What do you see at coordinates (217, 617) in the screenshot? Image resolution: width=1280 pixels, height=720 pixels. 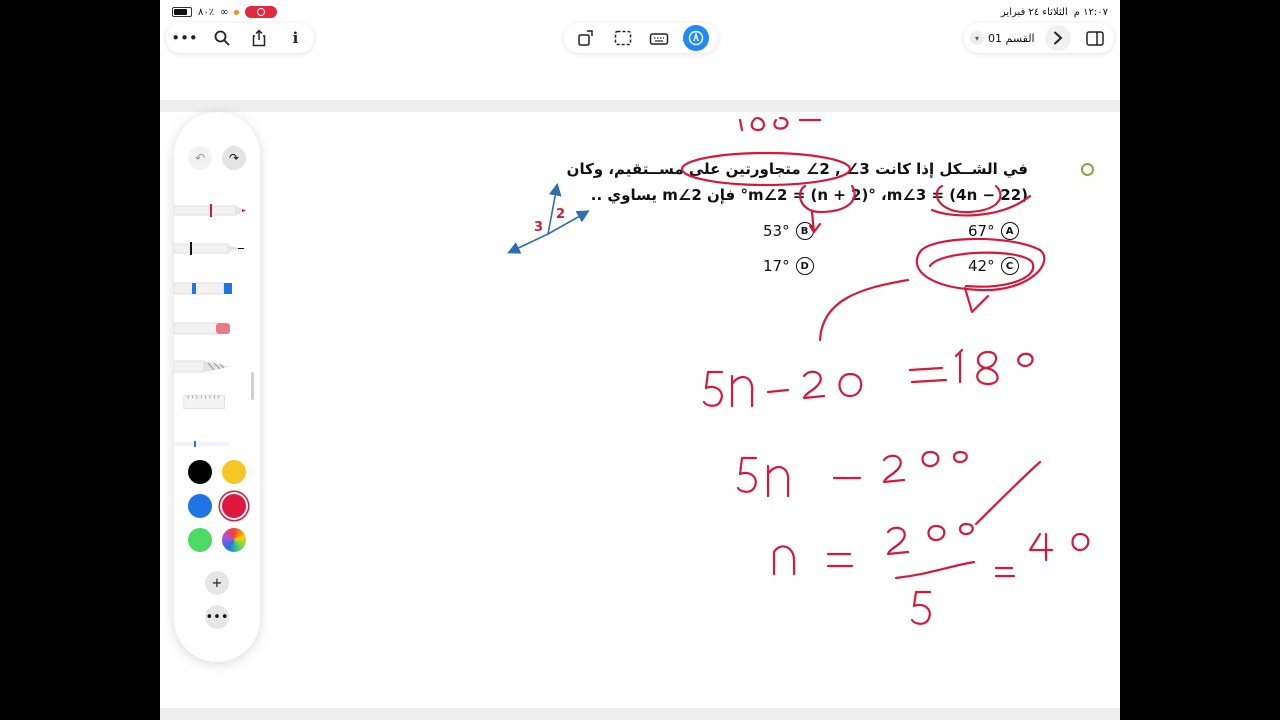 I see `palette-more-icon: •••` at bounding box center [217, 617].